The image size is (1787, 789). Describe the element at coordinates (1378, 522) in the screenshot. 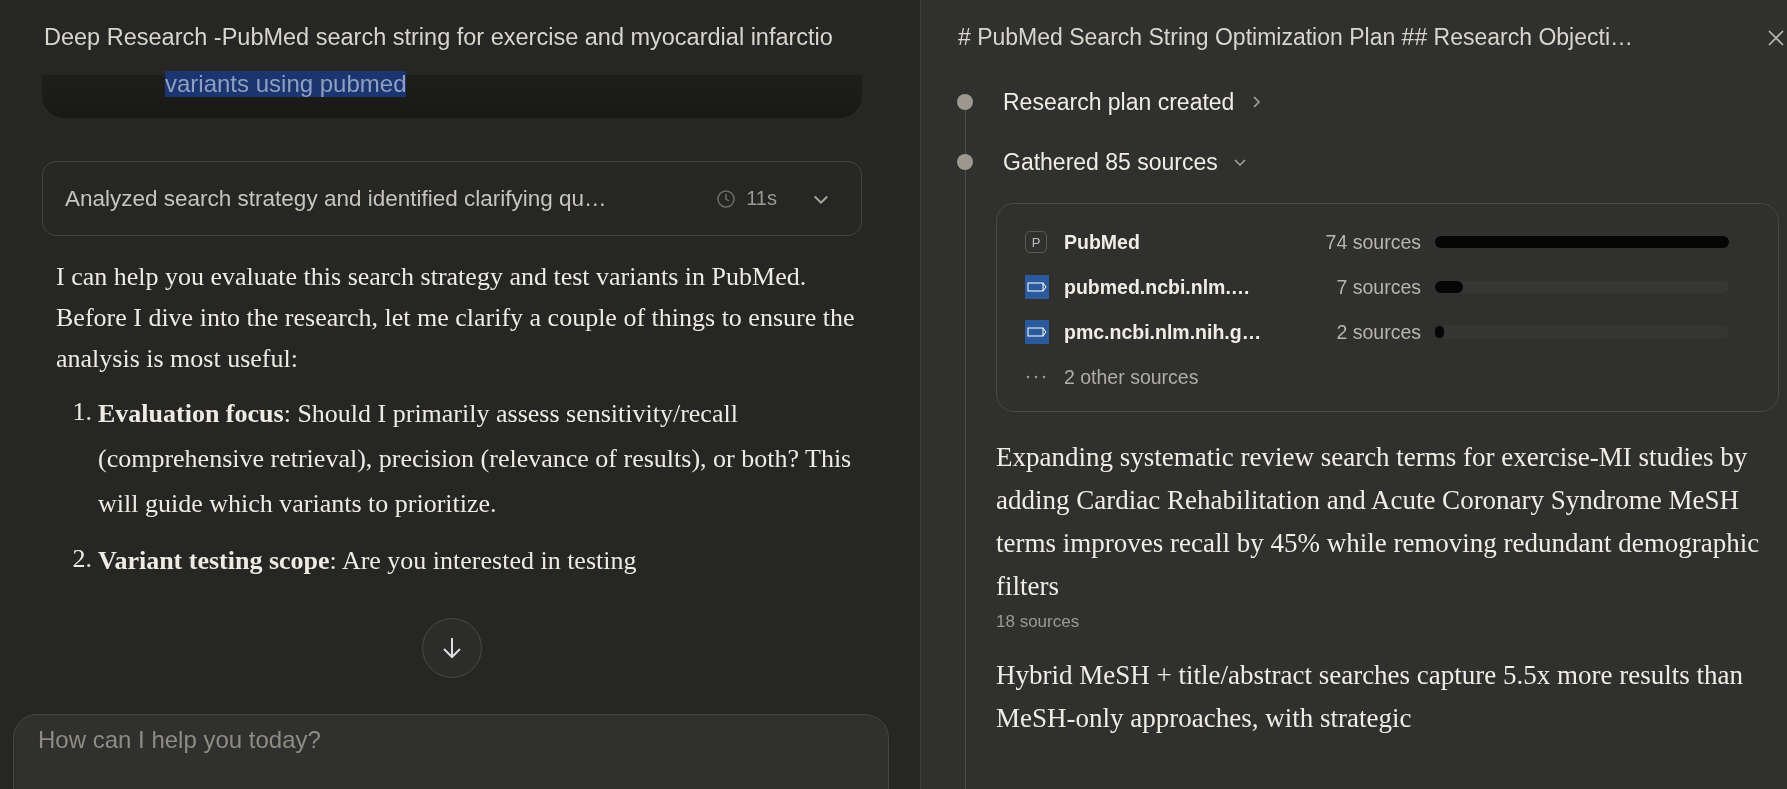

I see `finding-text: Expanding systematic review search terms for exercise-MI studies by adding Cardiac Rehabilitation and Acute Coronary Syndrome MeSH terms improves recall by 45% while removing redundant demographic filters` at that location.